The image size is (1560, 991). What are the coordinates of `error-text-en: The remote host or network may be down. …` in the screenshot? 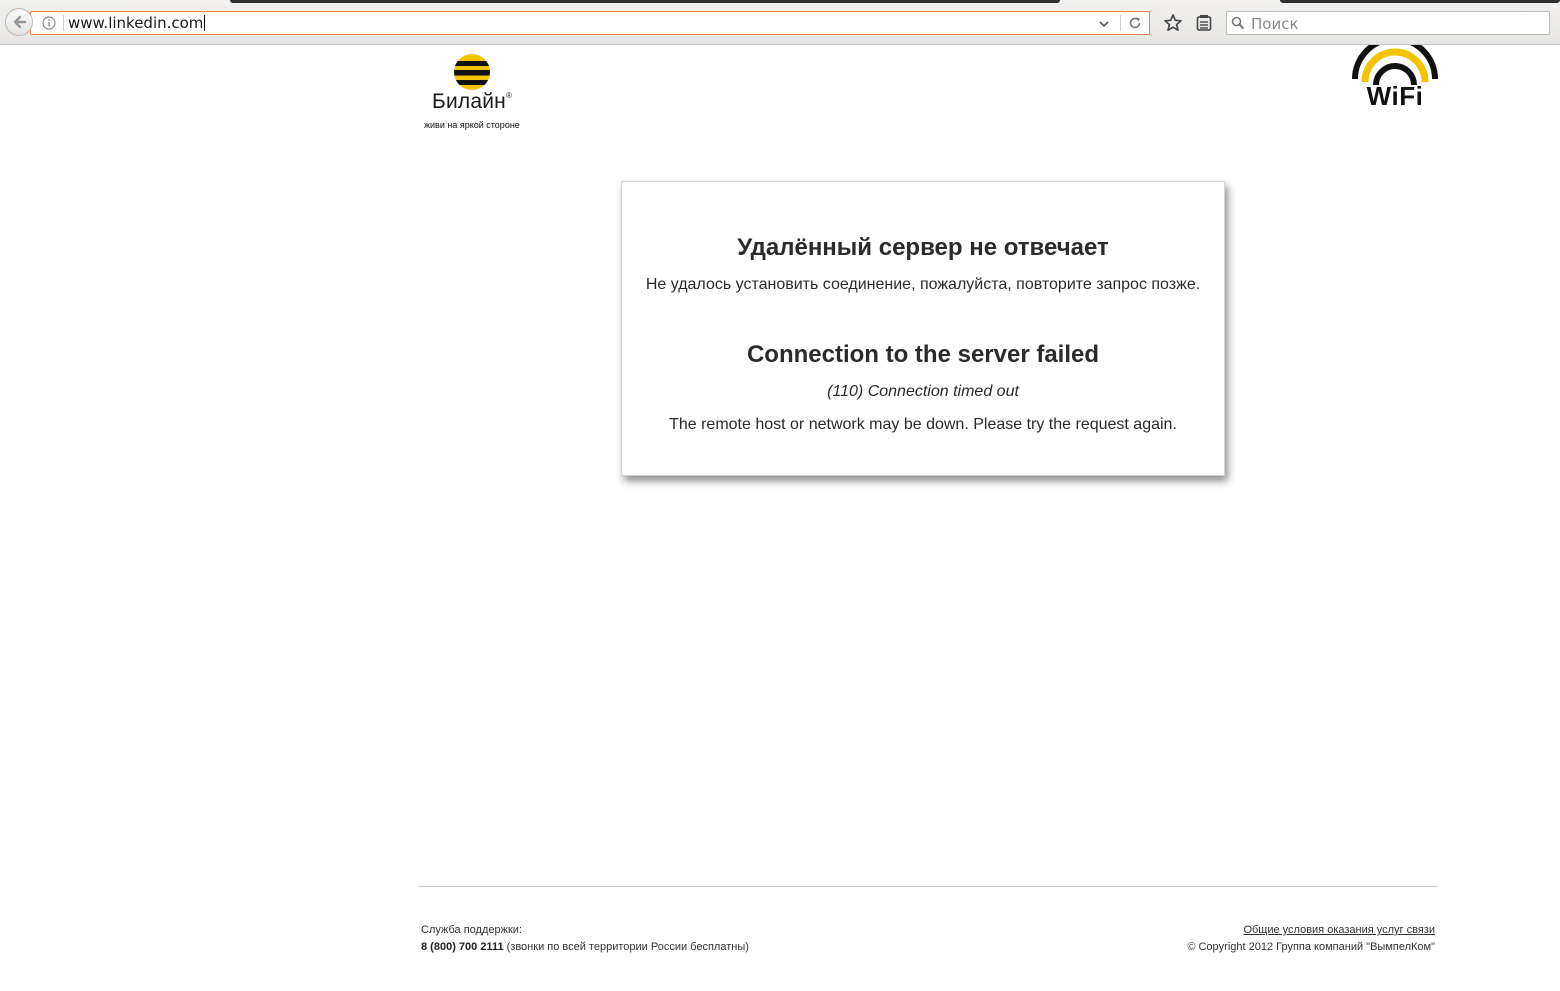 It's located at (923, 424).